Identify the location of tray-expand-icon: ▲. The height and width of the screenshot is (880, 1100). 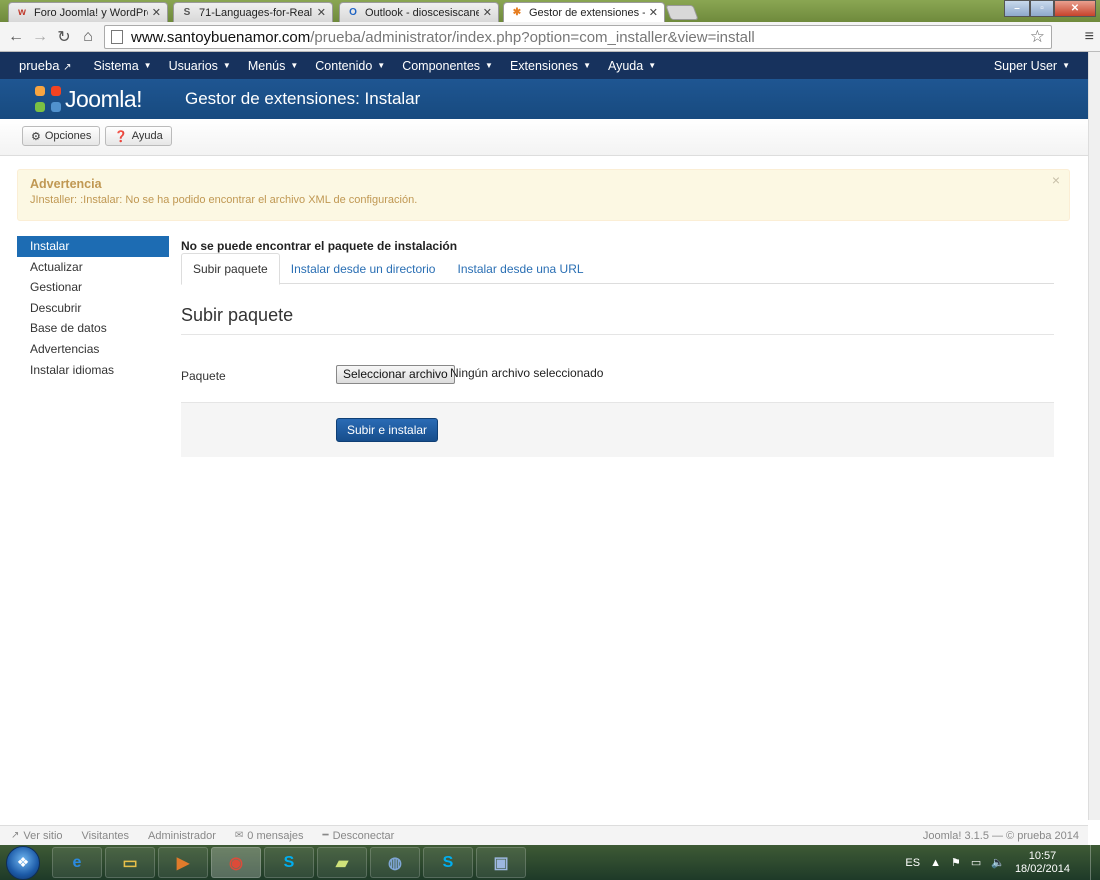
(935, 863).